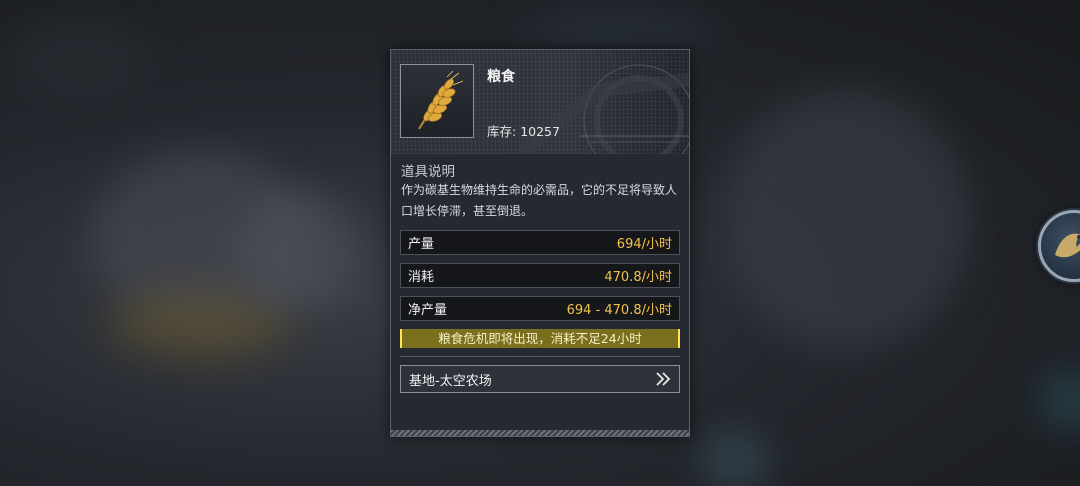 Image resolution: width=1080 pixels, height=486 pixels. Describe the element at coordinates (663, 379) in the screenshot. I see `double-chevron-right-icon` at that location.